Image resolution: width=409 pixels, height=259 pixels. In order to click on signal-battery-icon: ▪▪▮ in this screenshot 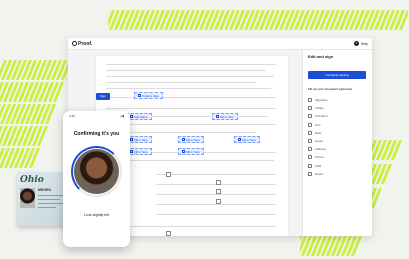, I will do `click(122, 116)`.